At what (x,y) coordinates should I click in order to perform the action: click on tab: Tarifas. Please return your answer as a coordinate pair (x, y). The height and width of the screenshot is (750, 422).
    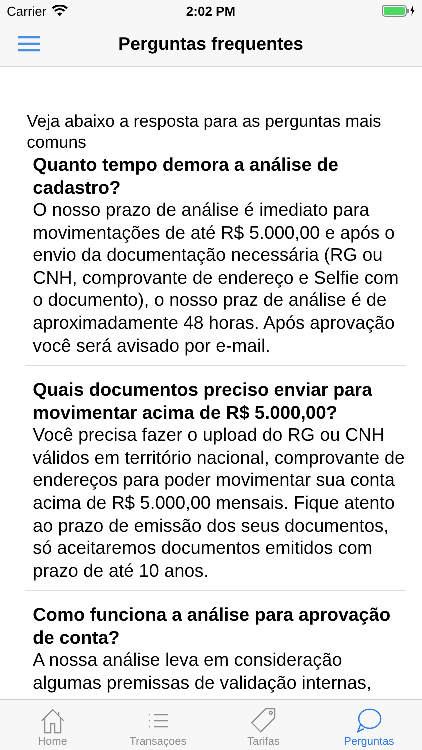
    Looking at the image, I should click on (263, 725).